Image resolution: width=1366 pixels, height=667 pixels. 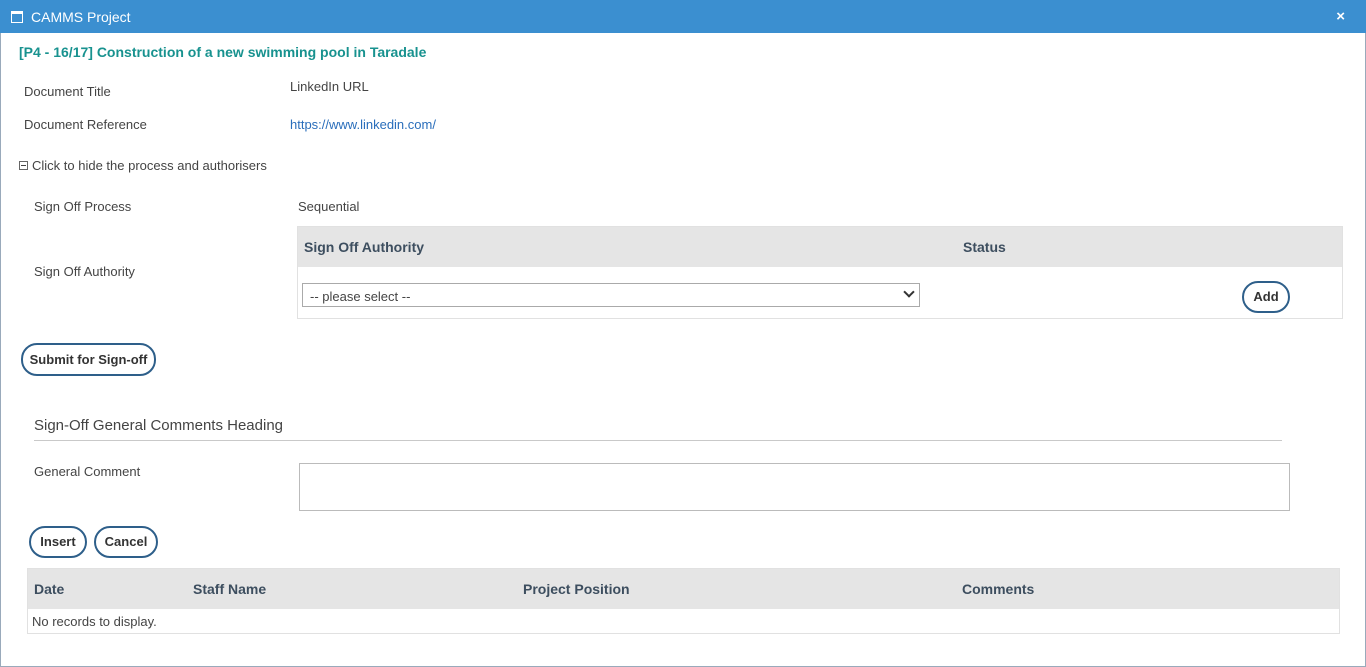 I want to click on submit-for-sign-off-button: Submit for Sign-off, so click(x=88, y=359).